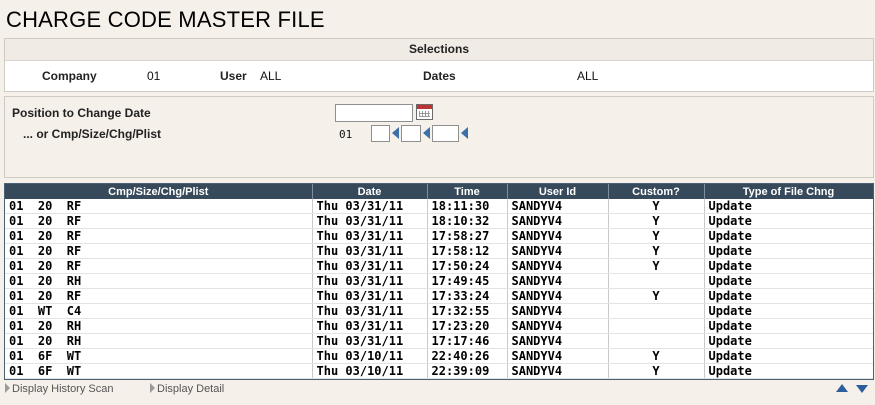  Describe the element at coordinates (558, 191) in the screenshot. I see `column-header: User Id` at that location.